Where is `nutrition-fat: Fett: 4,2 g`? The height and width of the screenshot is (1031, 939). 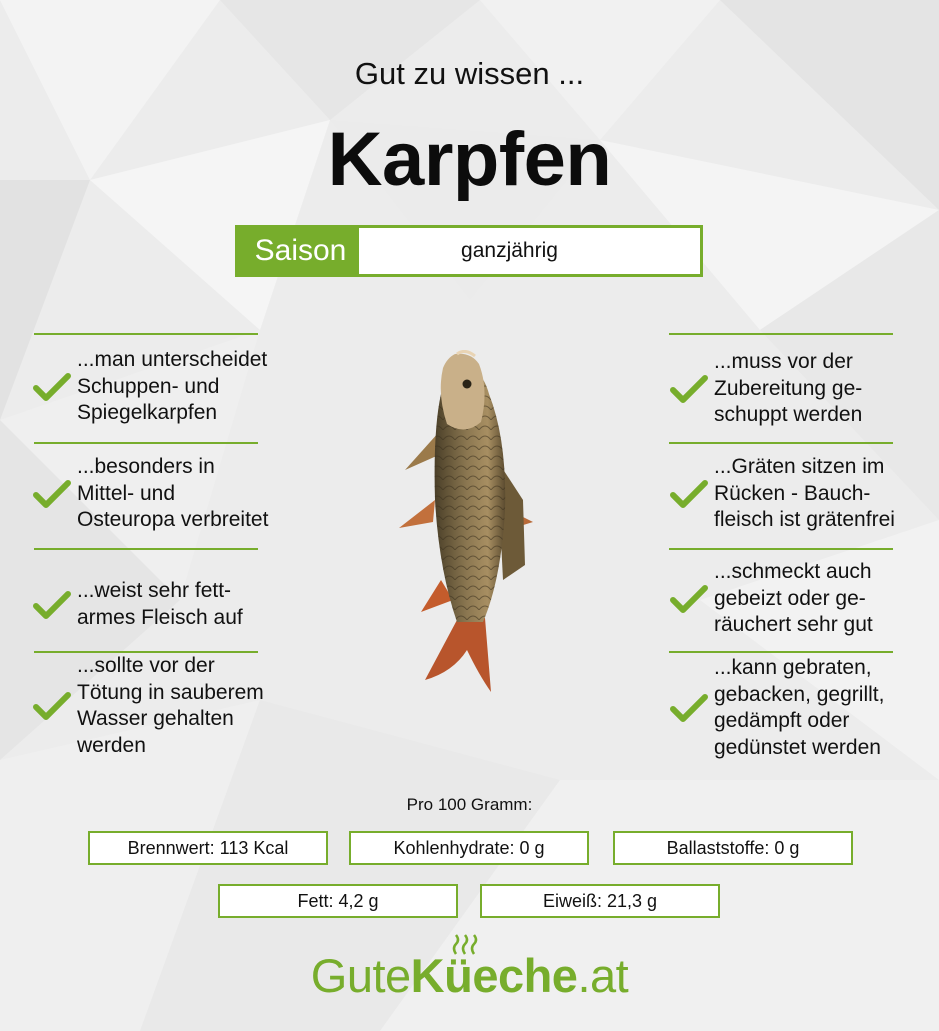 nutrition-fat: Fett: 4,2 g is located at coordinates (338, 901).